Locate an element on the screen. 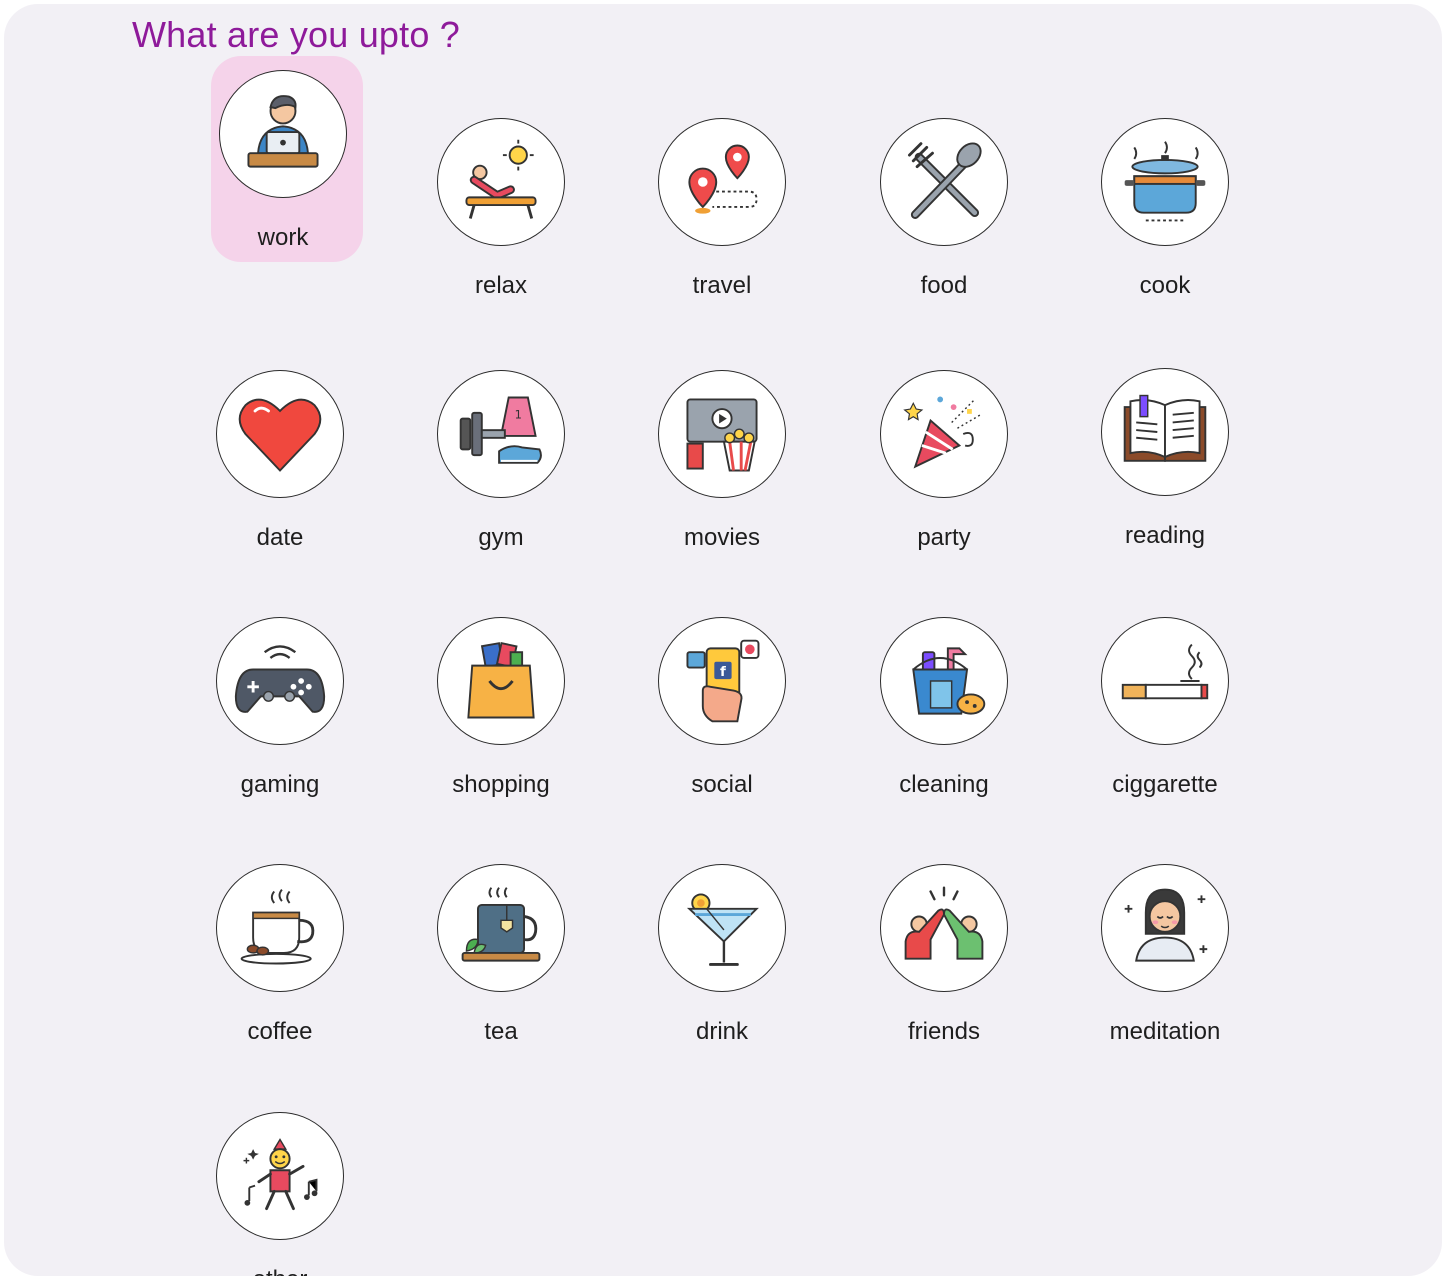  activity-label: drink is located at coordinates (722, 1031).